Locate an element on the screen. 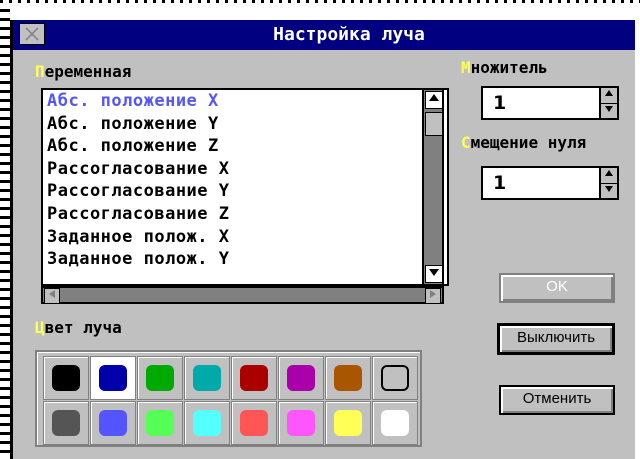 The image size is (640, 459). cancel-button: Отменить is located at coordinates (557, 400).